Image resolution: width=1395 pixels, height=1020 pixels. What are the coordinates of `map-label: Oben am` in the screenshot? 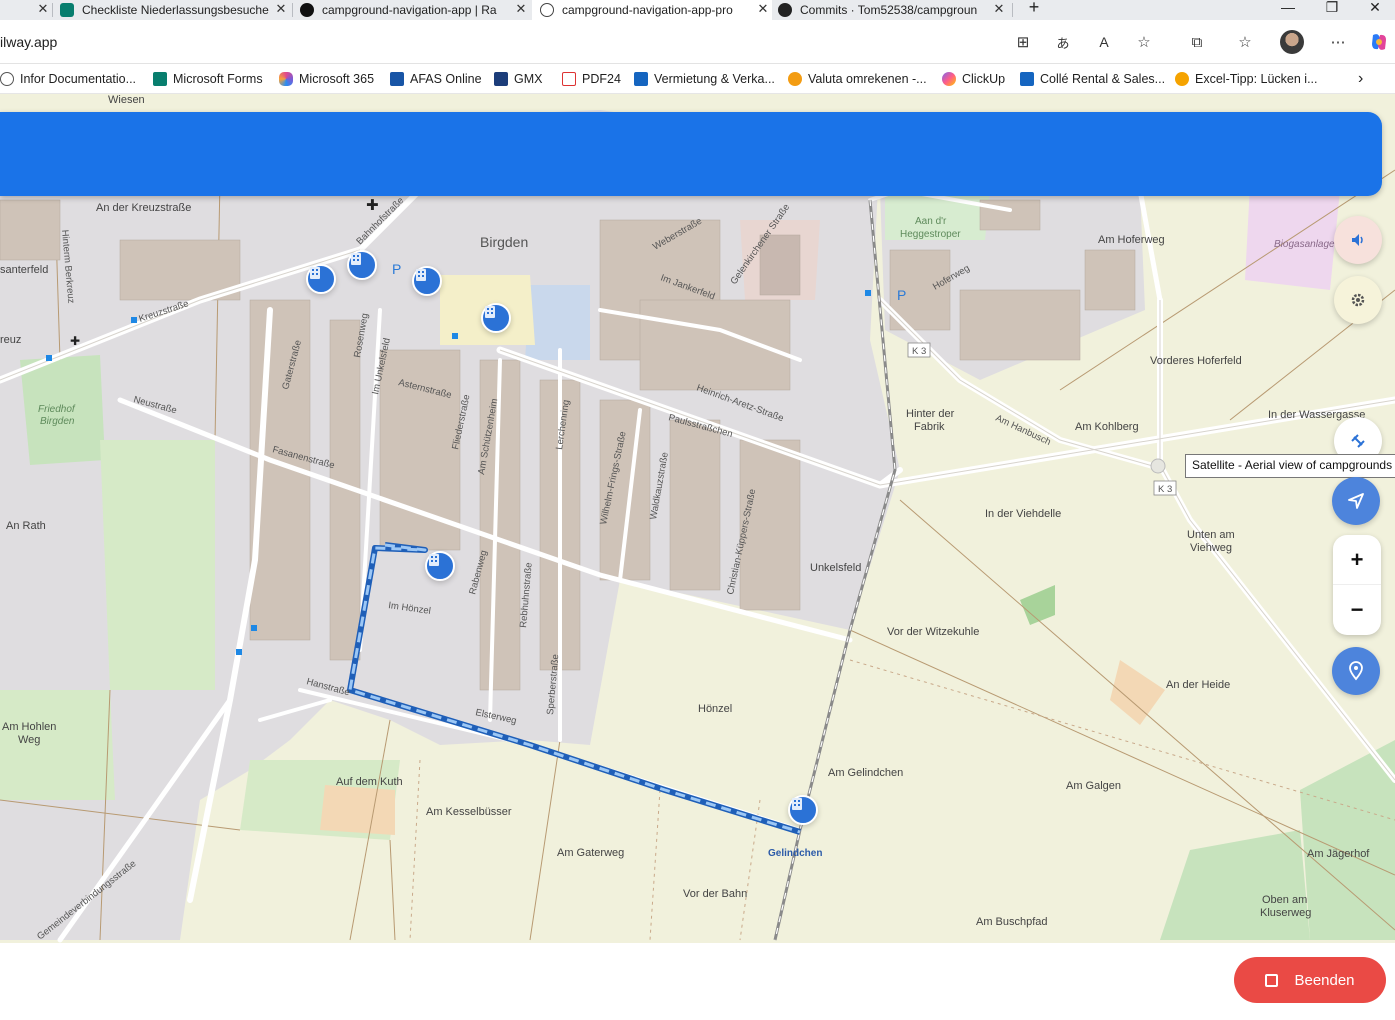 It's located at (1284, 900).